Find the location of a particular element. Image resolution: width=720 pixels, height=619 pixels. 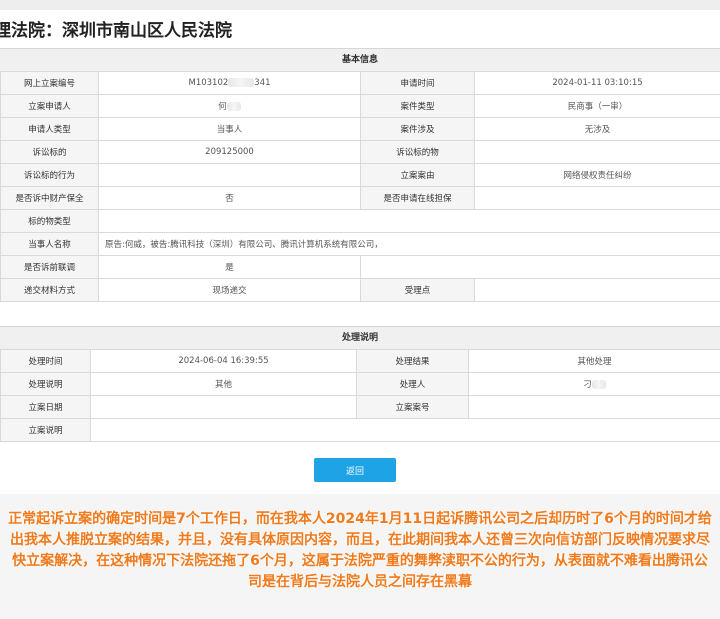

cell-value: 当事人 is located at coordinates (229, 129).